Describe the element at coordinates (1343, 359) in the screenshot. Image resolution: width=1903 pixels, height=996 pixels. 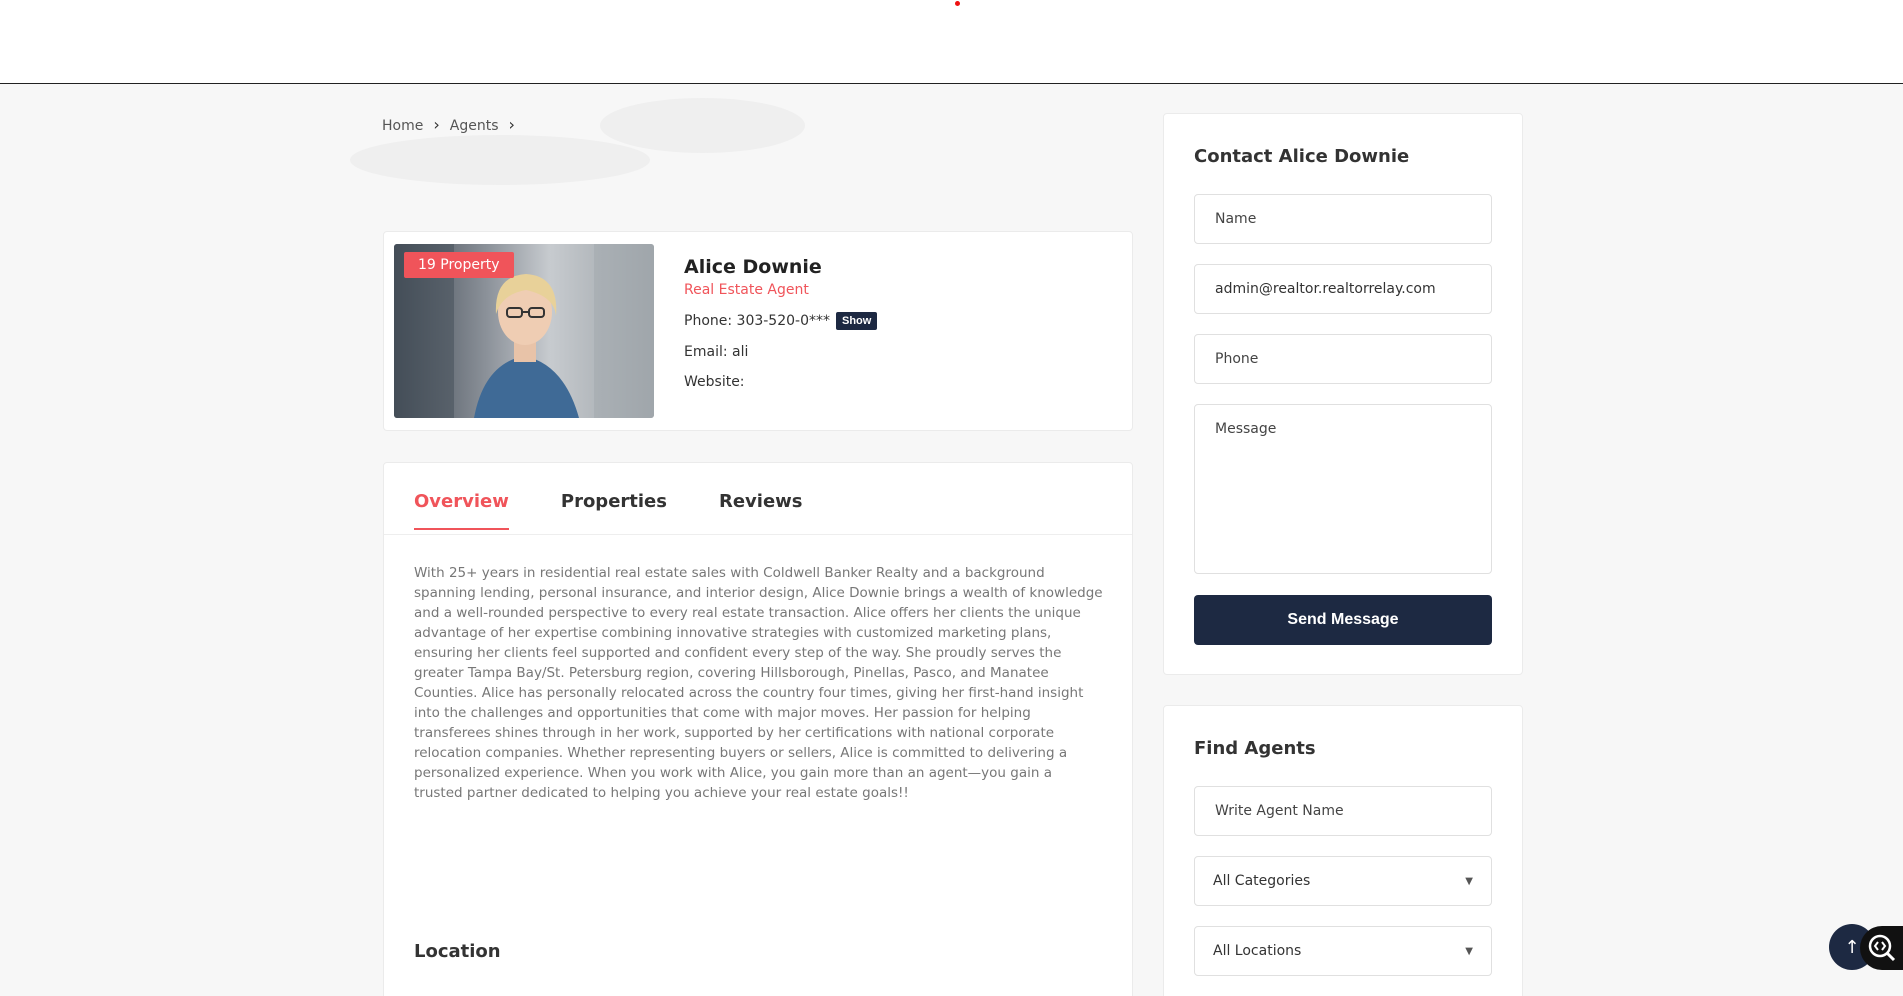
I see `contact-phone-input` at that location.